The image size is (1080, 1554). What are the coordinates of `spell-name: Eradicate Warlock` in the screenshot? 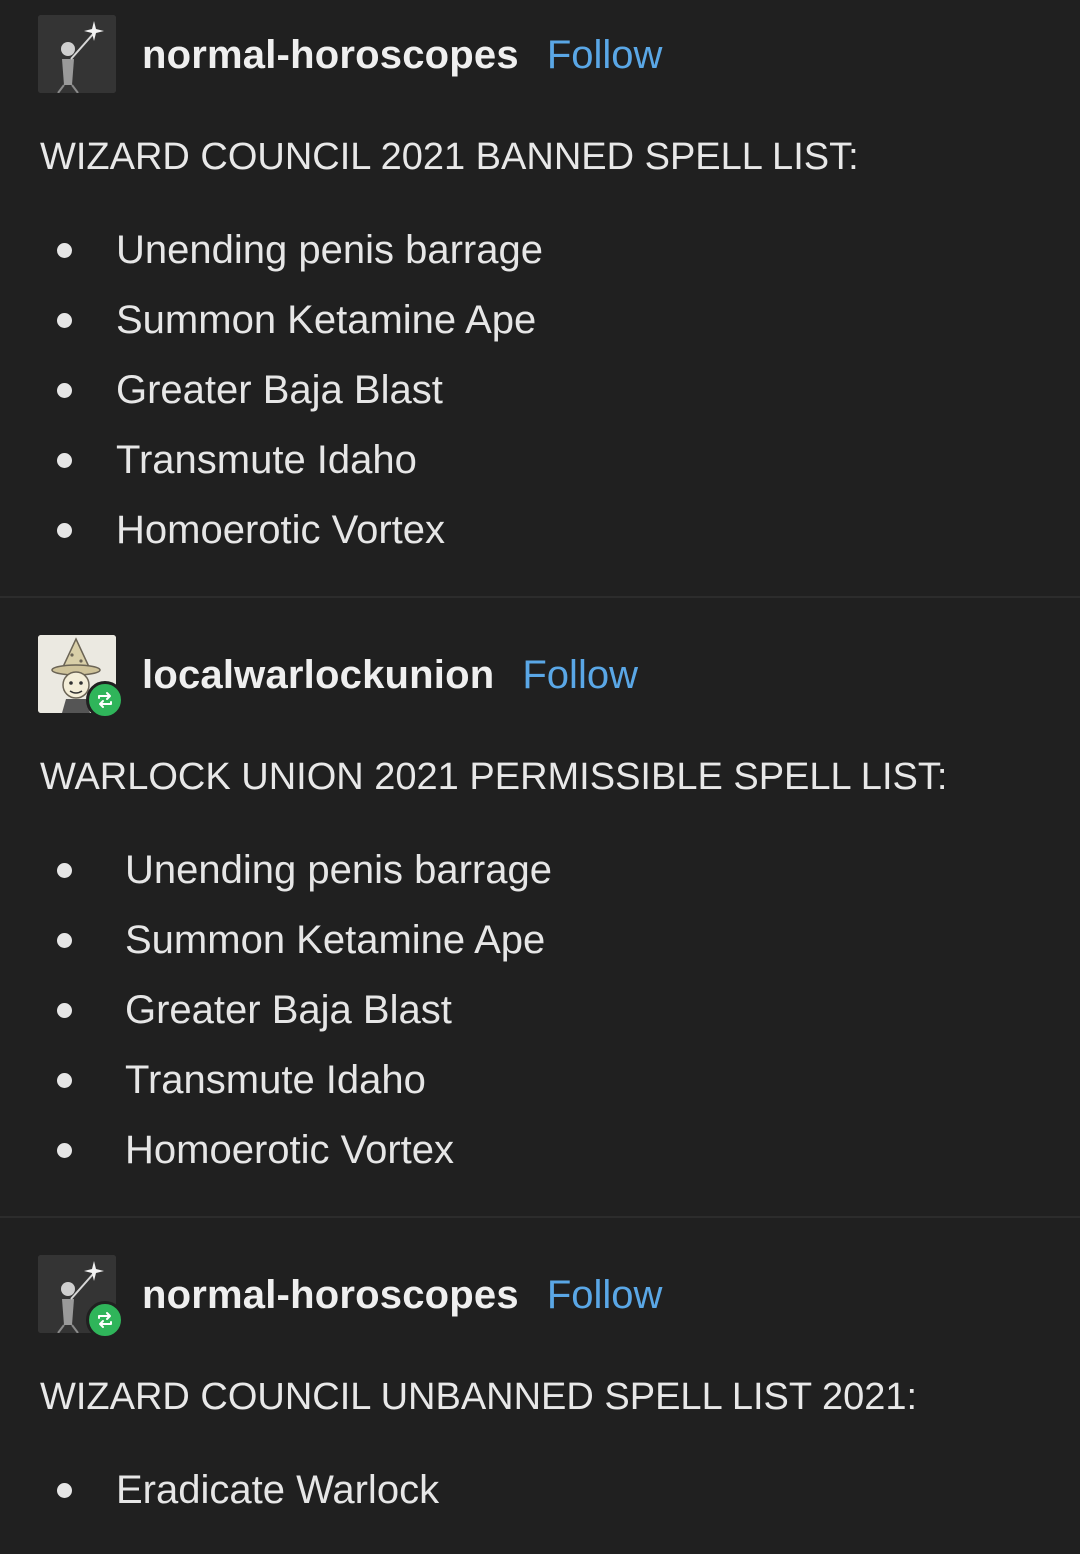 It's located at (278, 1490).